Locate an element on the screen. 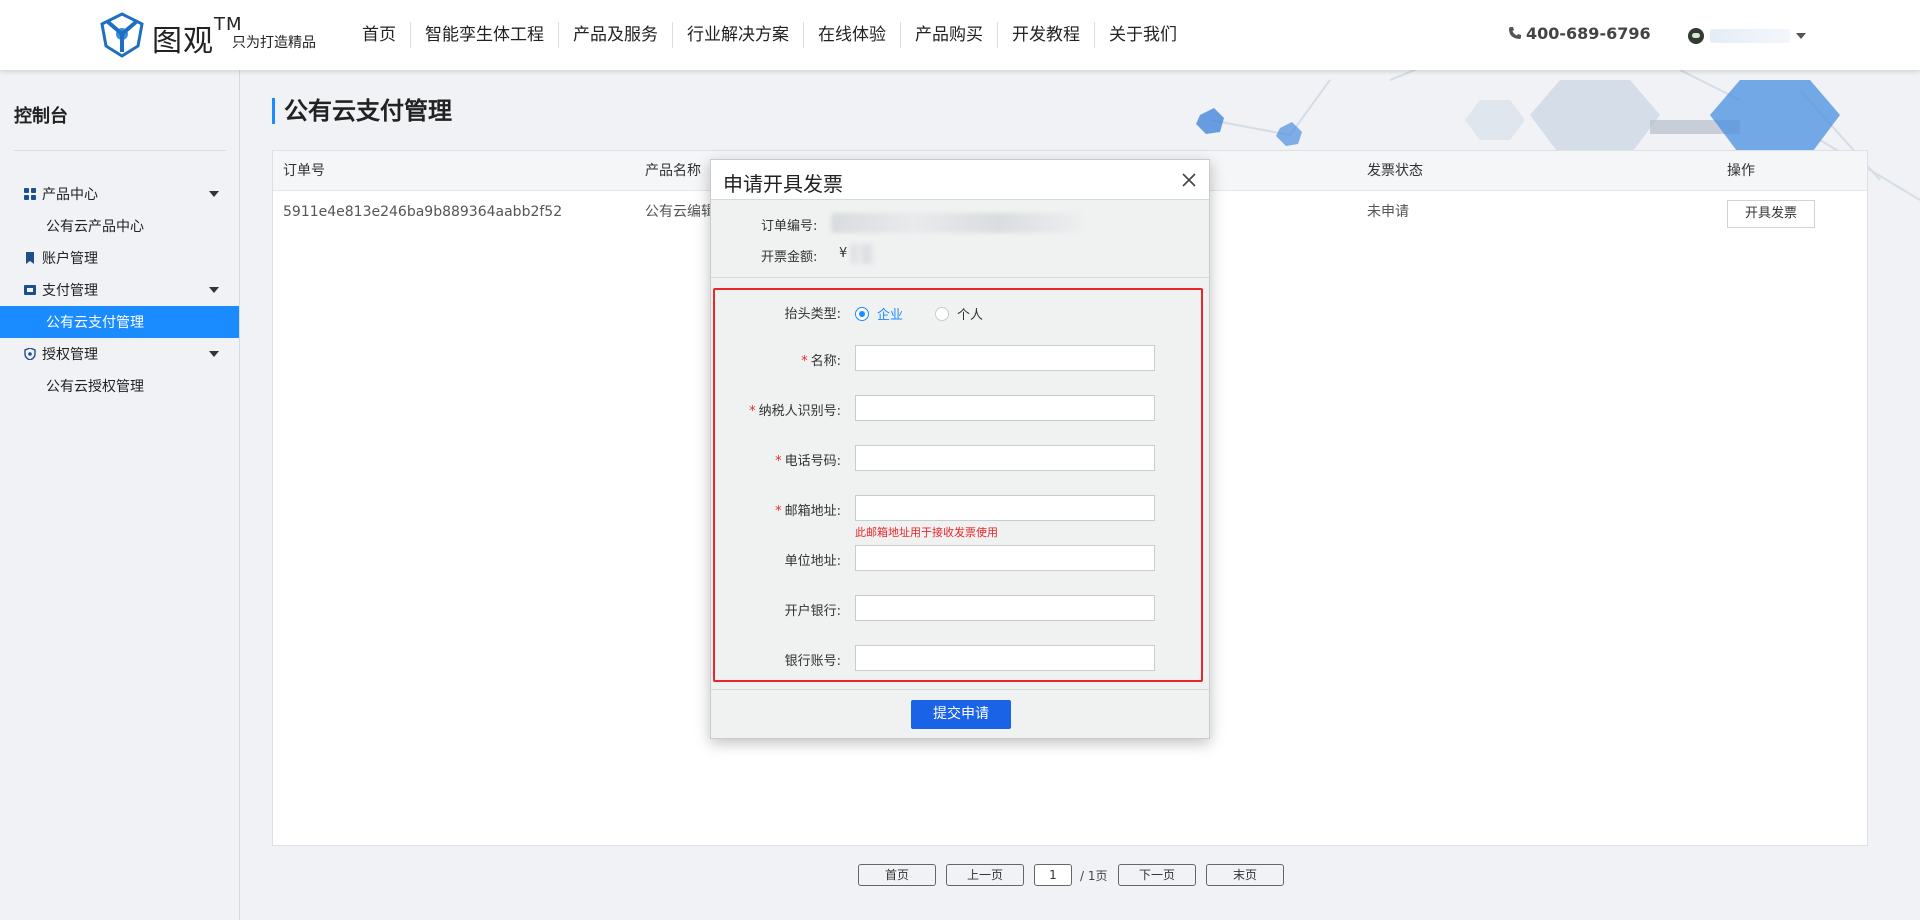 The width and height of the screenshot is (1920, 920). form-row-tax-id: * 纳税人识别号: is located at coordinates (958, 409).